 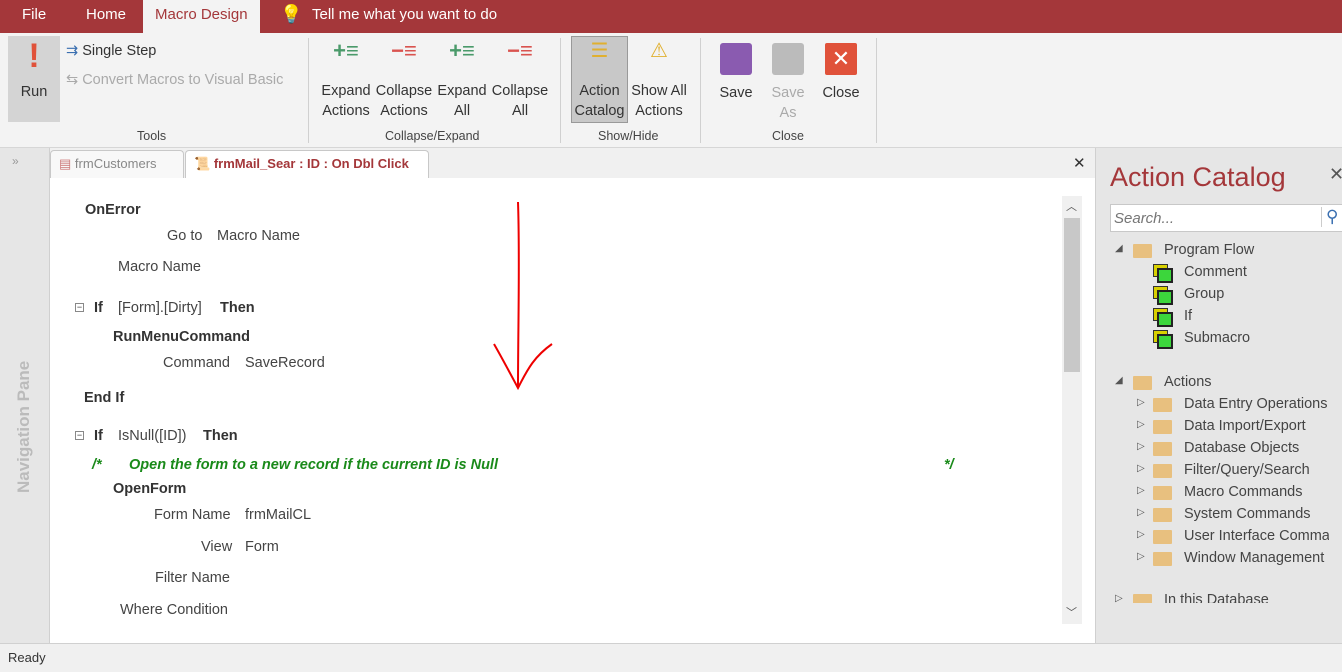 I want to click on catalog-folder-item: System Commands, so click(x=1256, y=514).